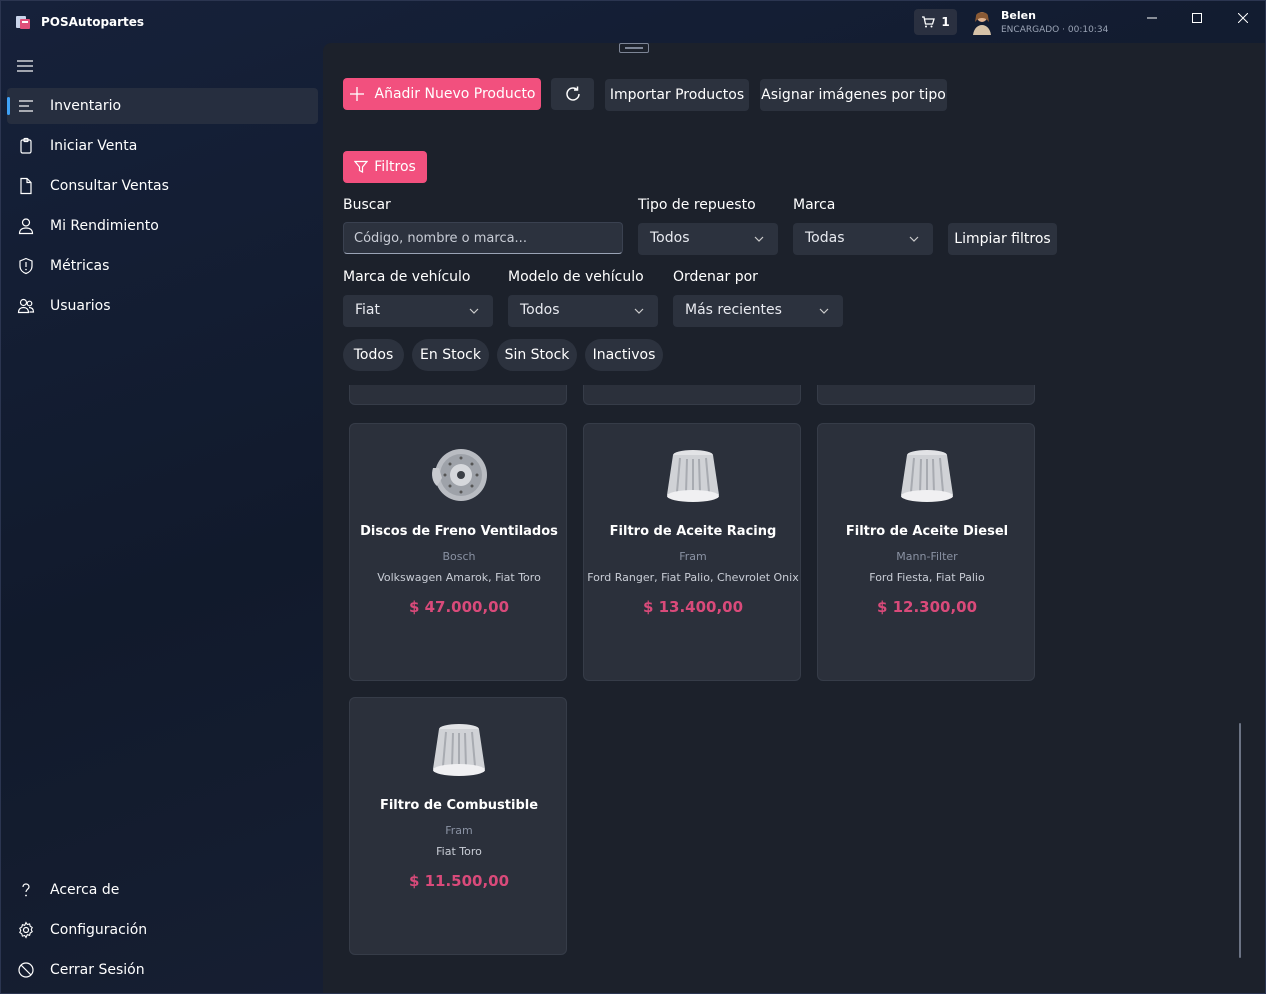  I want to click on product-name: Filtro de Combustible, so click(459, 805).